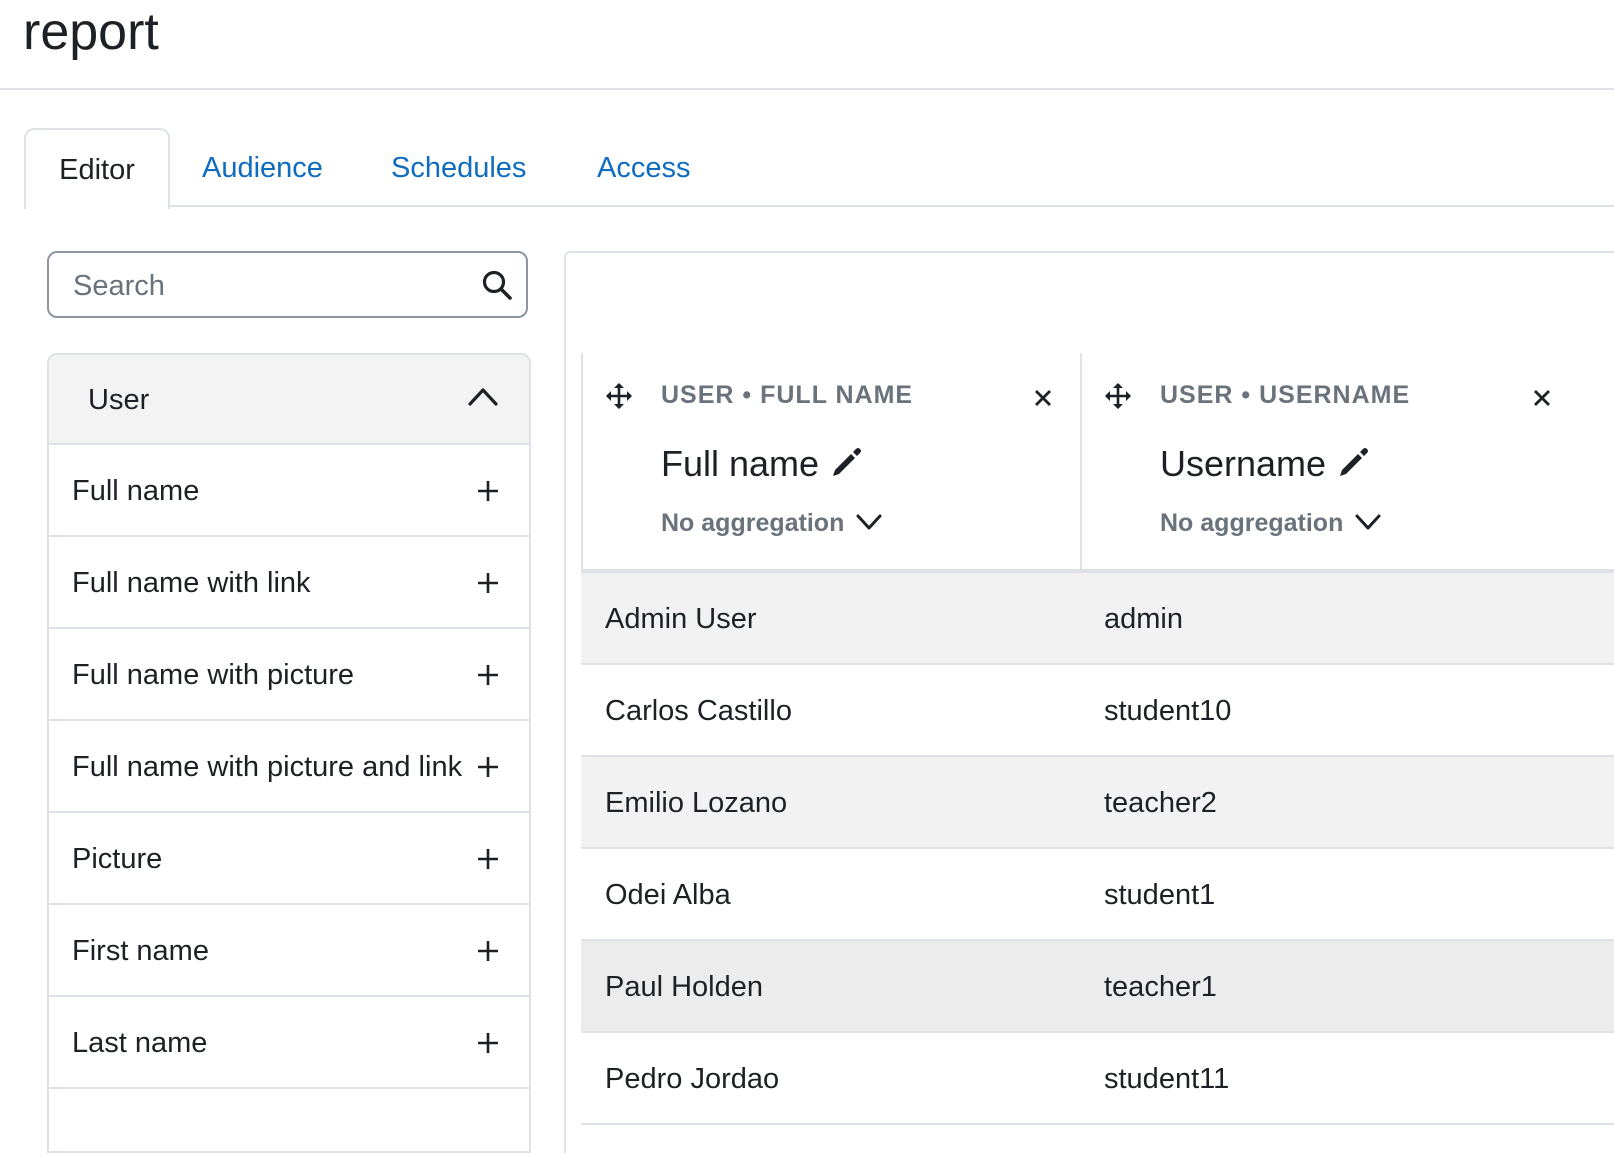 Image resolution: width=1614 pixels, height=1153 pixels. I want to click on cell-full-name: Pedro Jordao, so click(692, 1079).